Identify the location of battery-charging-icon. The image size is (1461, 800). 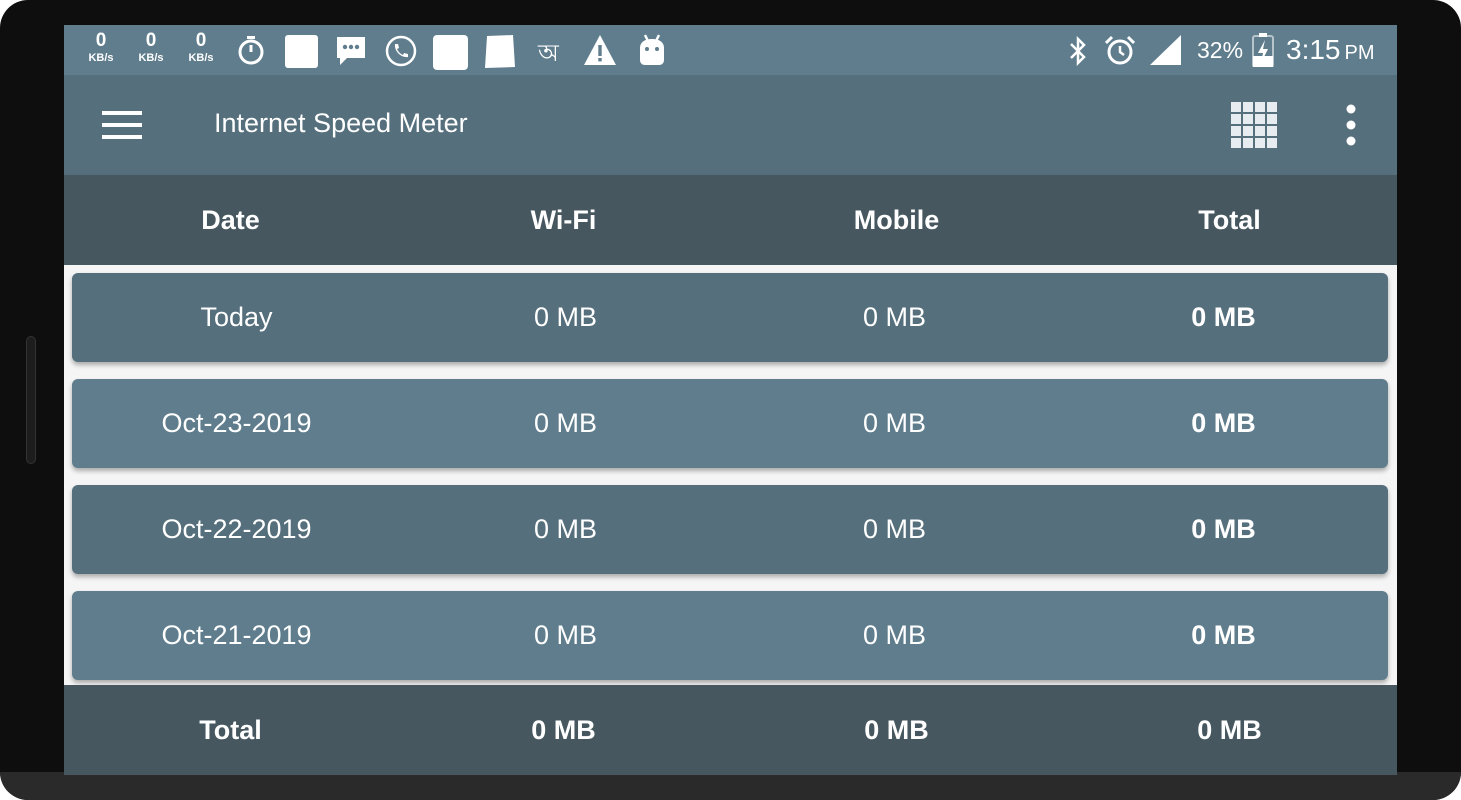
(1263, 50).